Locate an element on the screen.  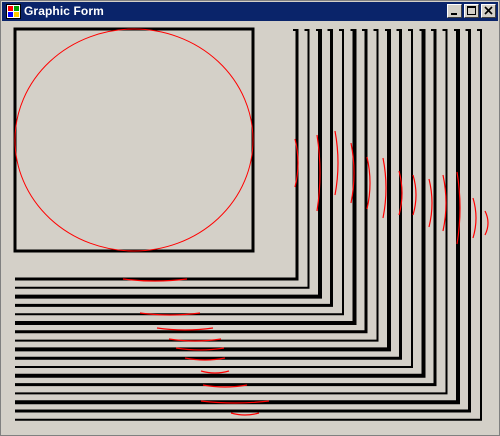
title-bar-buttons is located at coordinates (471, 11).